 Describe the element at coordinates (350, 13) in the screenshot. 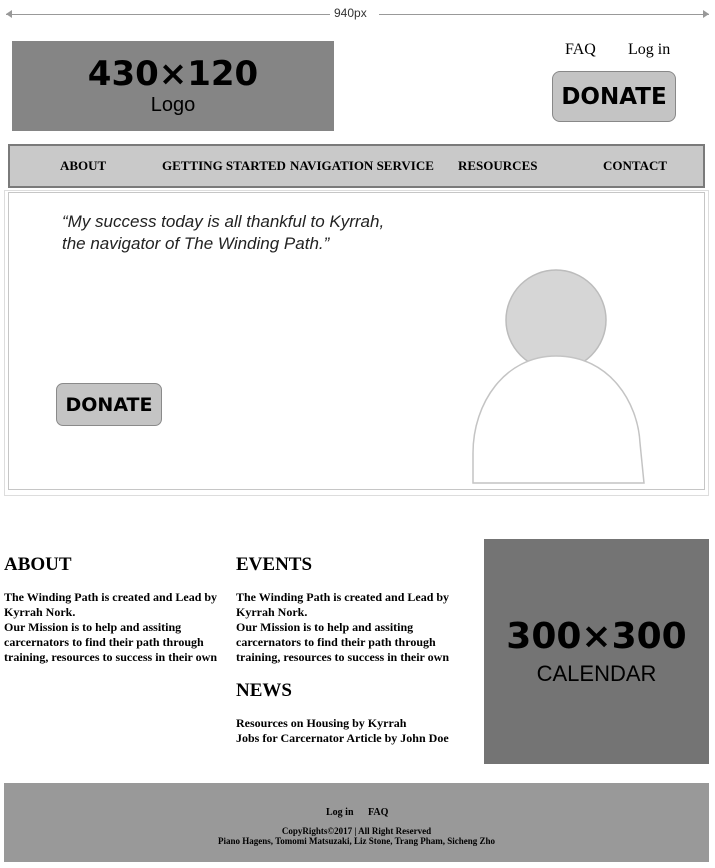

I see `ruler-label: 940px` at that location.